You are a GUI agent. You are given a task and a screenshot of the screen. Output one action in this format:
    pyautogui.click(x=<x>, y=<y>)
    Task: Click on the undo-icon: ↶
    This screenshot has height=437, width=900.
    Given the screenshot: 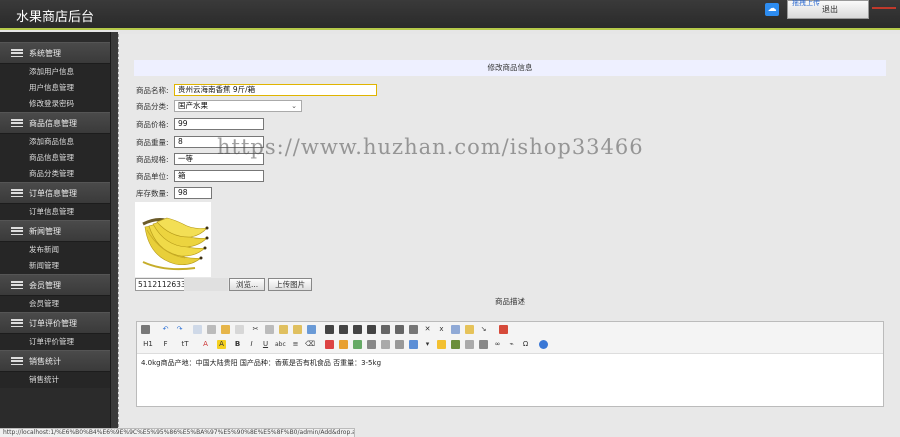 What is the action you would take?
    pyautogui.click(x=165, y=329)
    